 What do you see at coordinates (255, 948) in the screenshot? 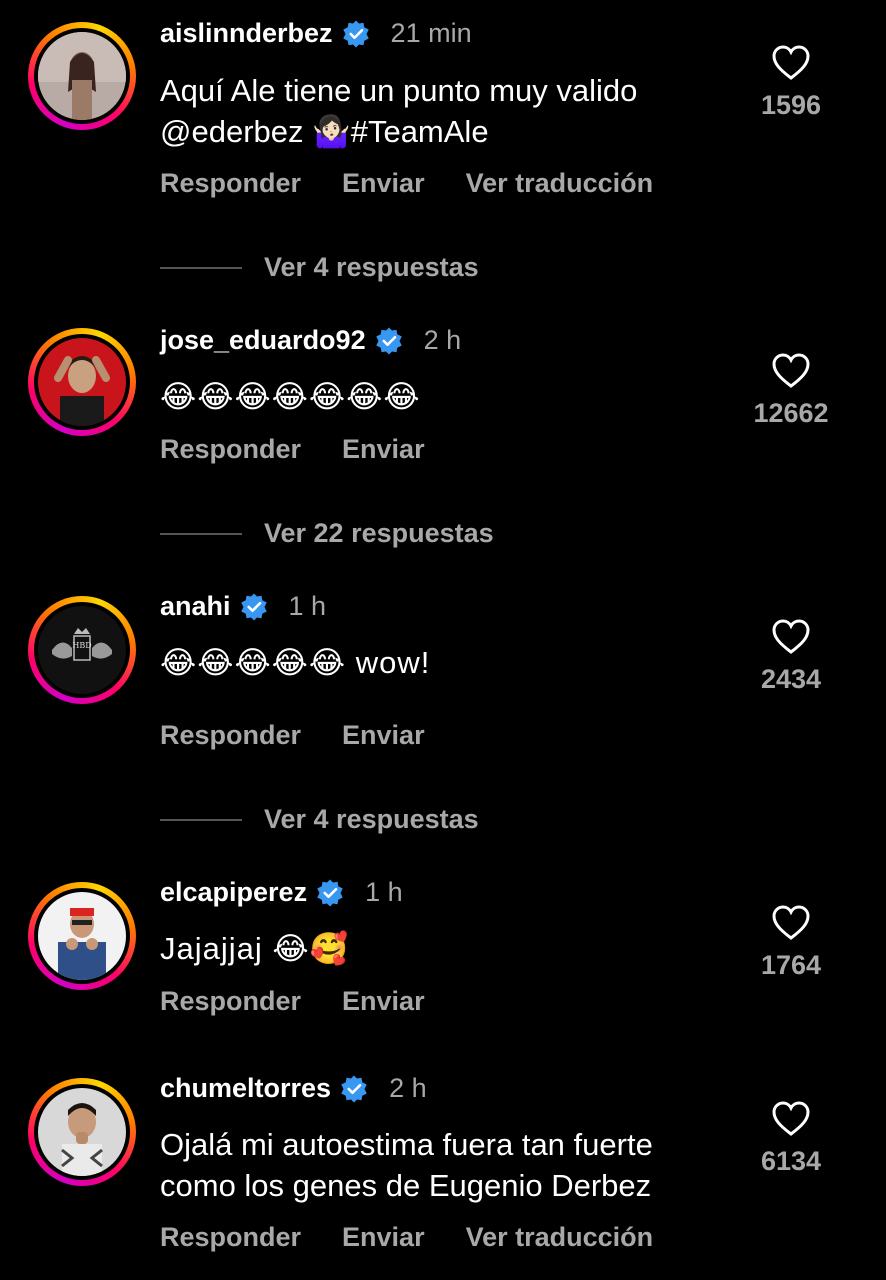
I see `comment-text: Jajajjaj 😂🥰` at bounding box center [255, 948].